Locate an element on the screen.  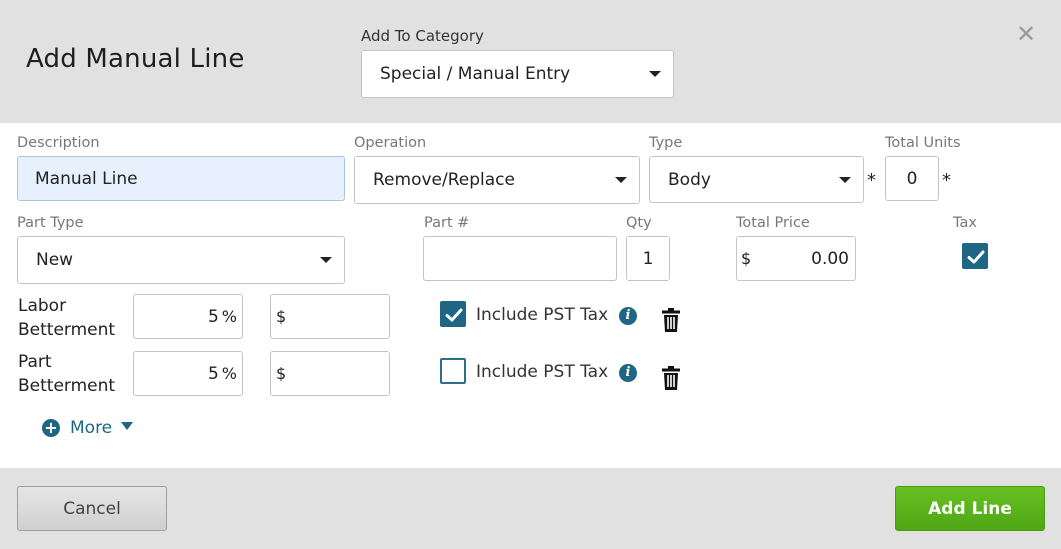
total-units-label: Total Units is located at coordinates (923, 143).